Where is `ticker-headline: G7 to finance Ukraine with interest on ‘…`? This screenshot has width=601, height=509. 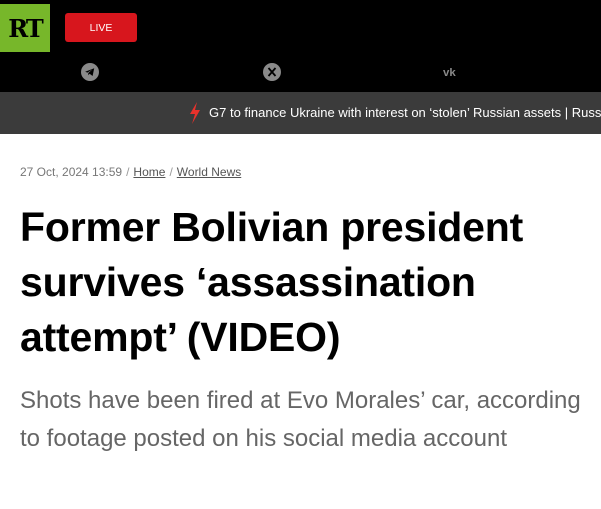
ticker-headline: G7 to finance Ukraine with interest on ‘… is located at coordinates (405, 112).